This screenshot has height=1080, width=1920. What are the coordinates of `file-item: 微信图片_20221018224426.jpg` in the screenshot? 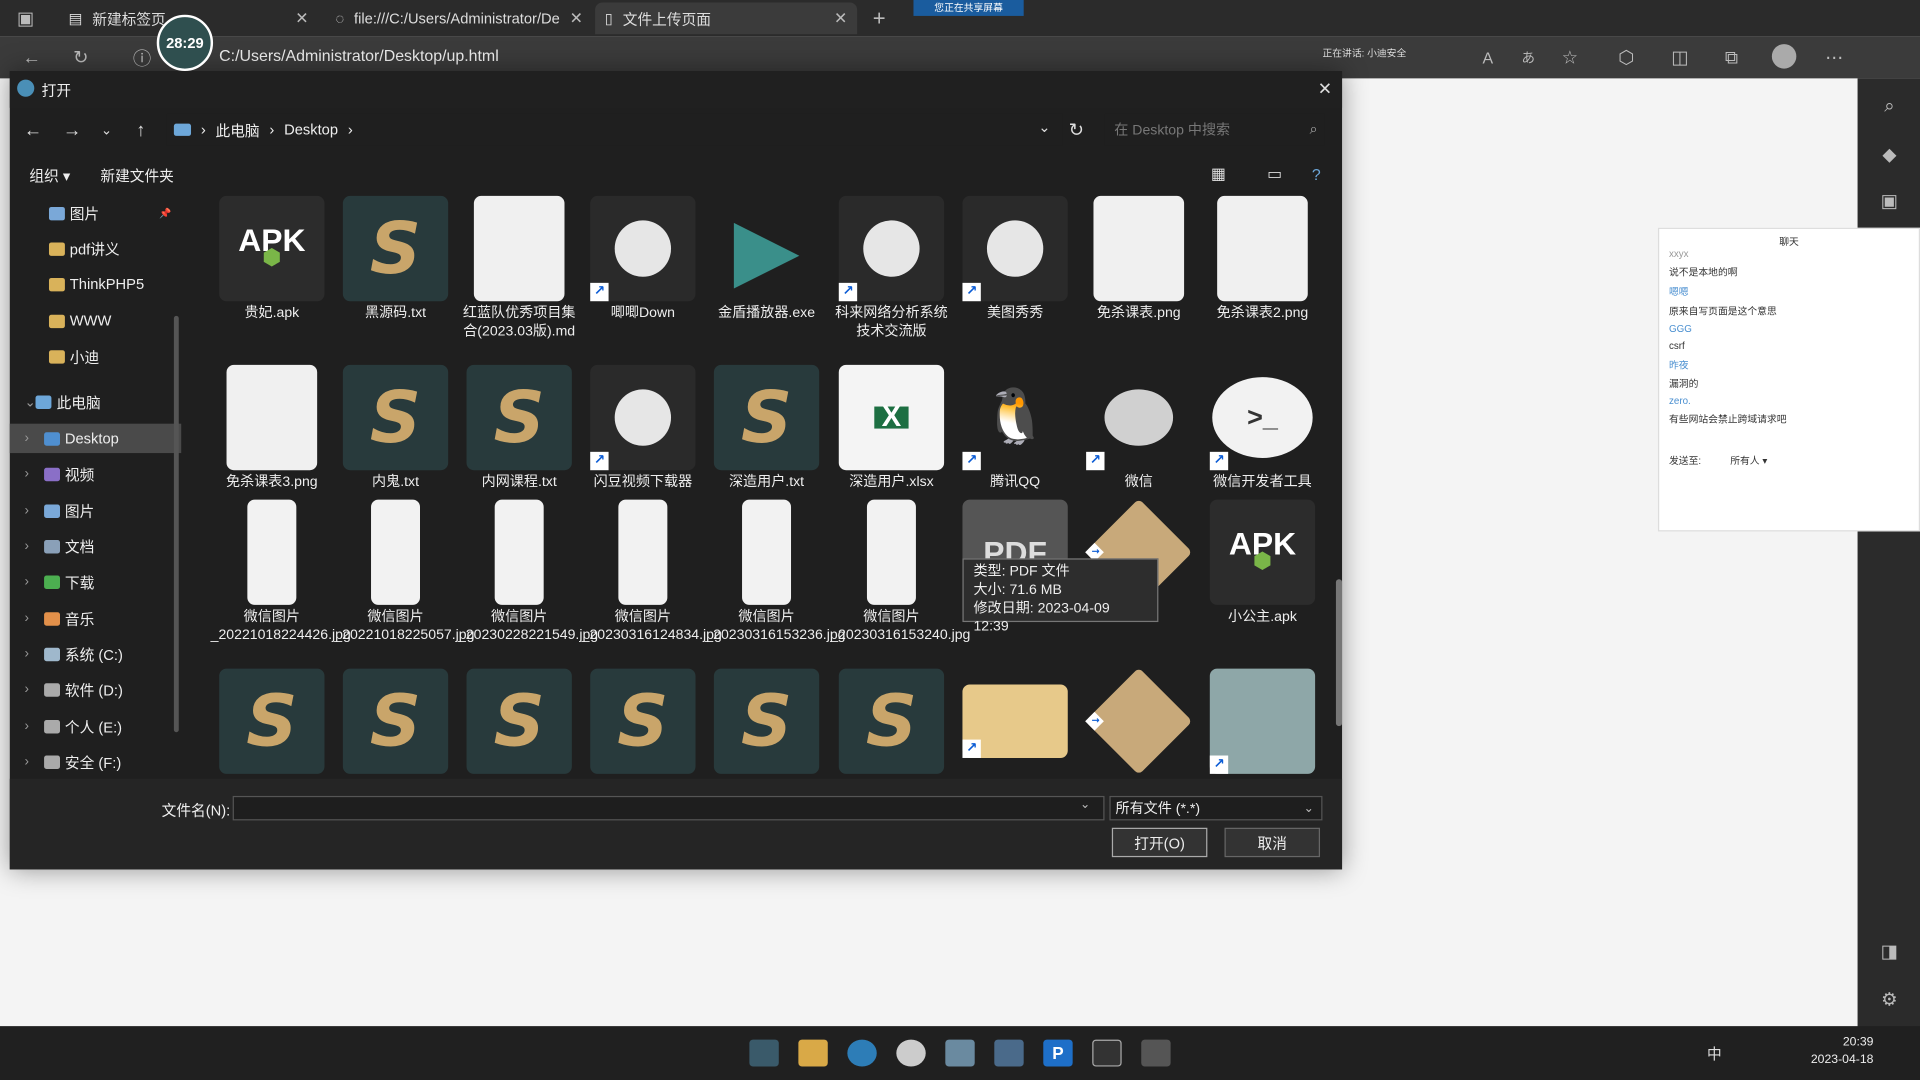 It's located at (281, 571).